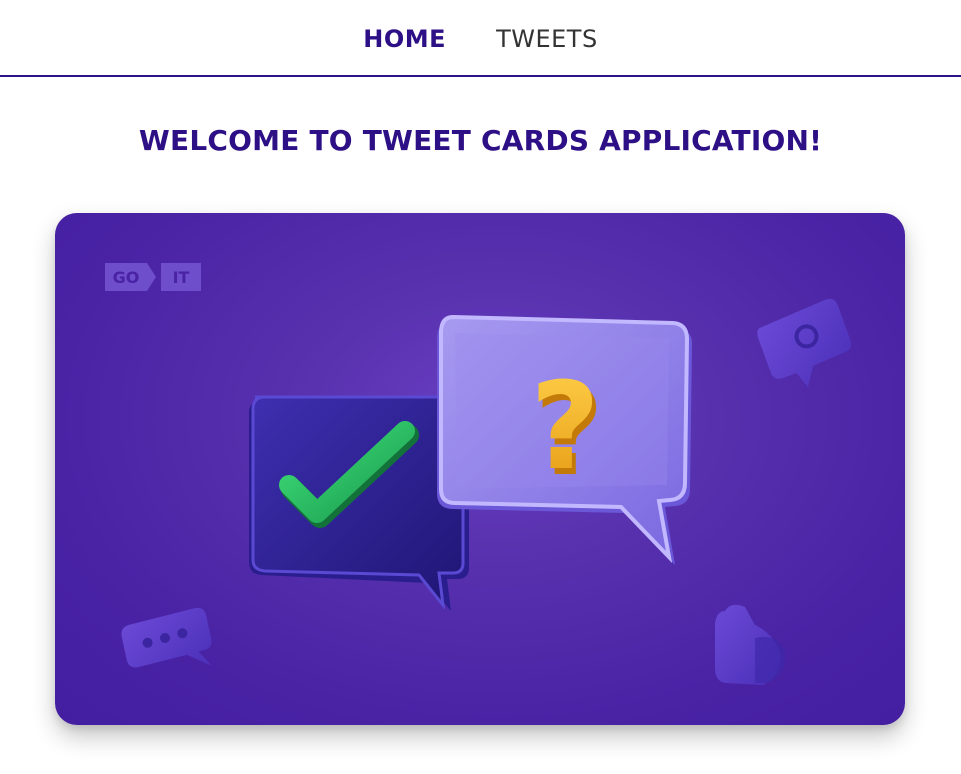 Image resolution: width=961 pixels, height=774 pixels. I want to click on chat-dots-icon, so click(166, 637).